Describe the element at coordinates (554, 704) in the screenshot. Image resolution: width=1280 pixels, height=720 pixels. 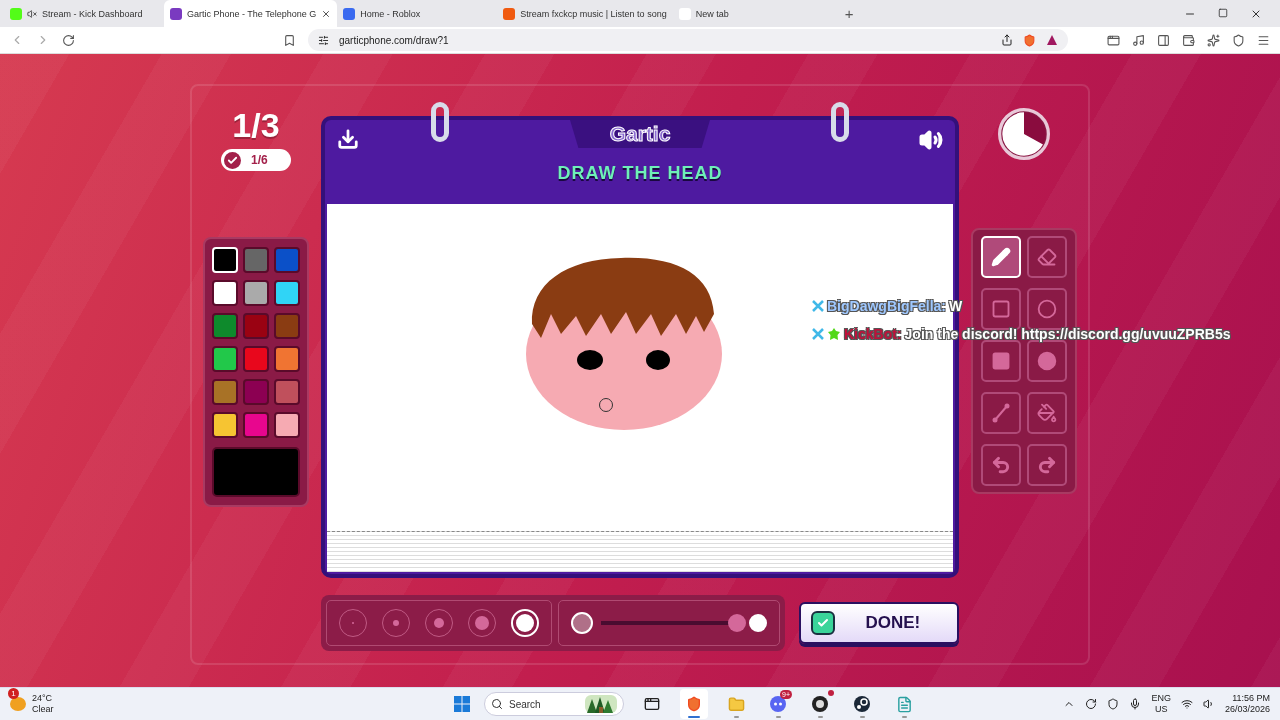
I see `taskbar-search: Search` at that location.